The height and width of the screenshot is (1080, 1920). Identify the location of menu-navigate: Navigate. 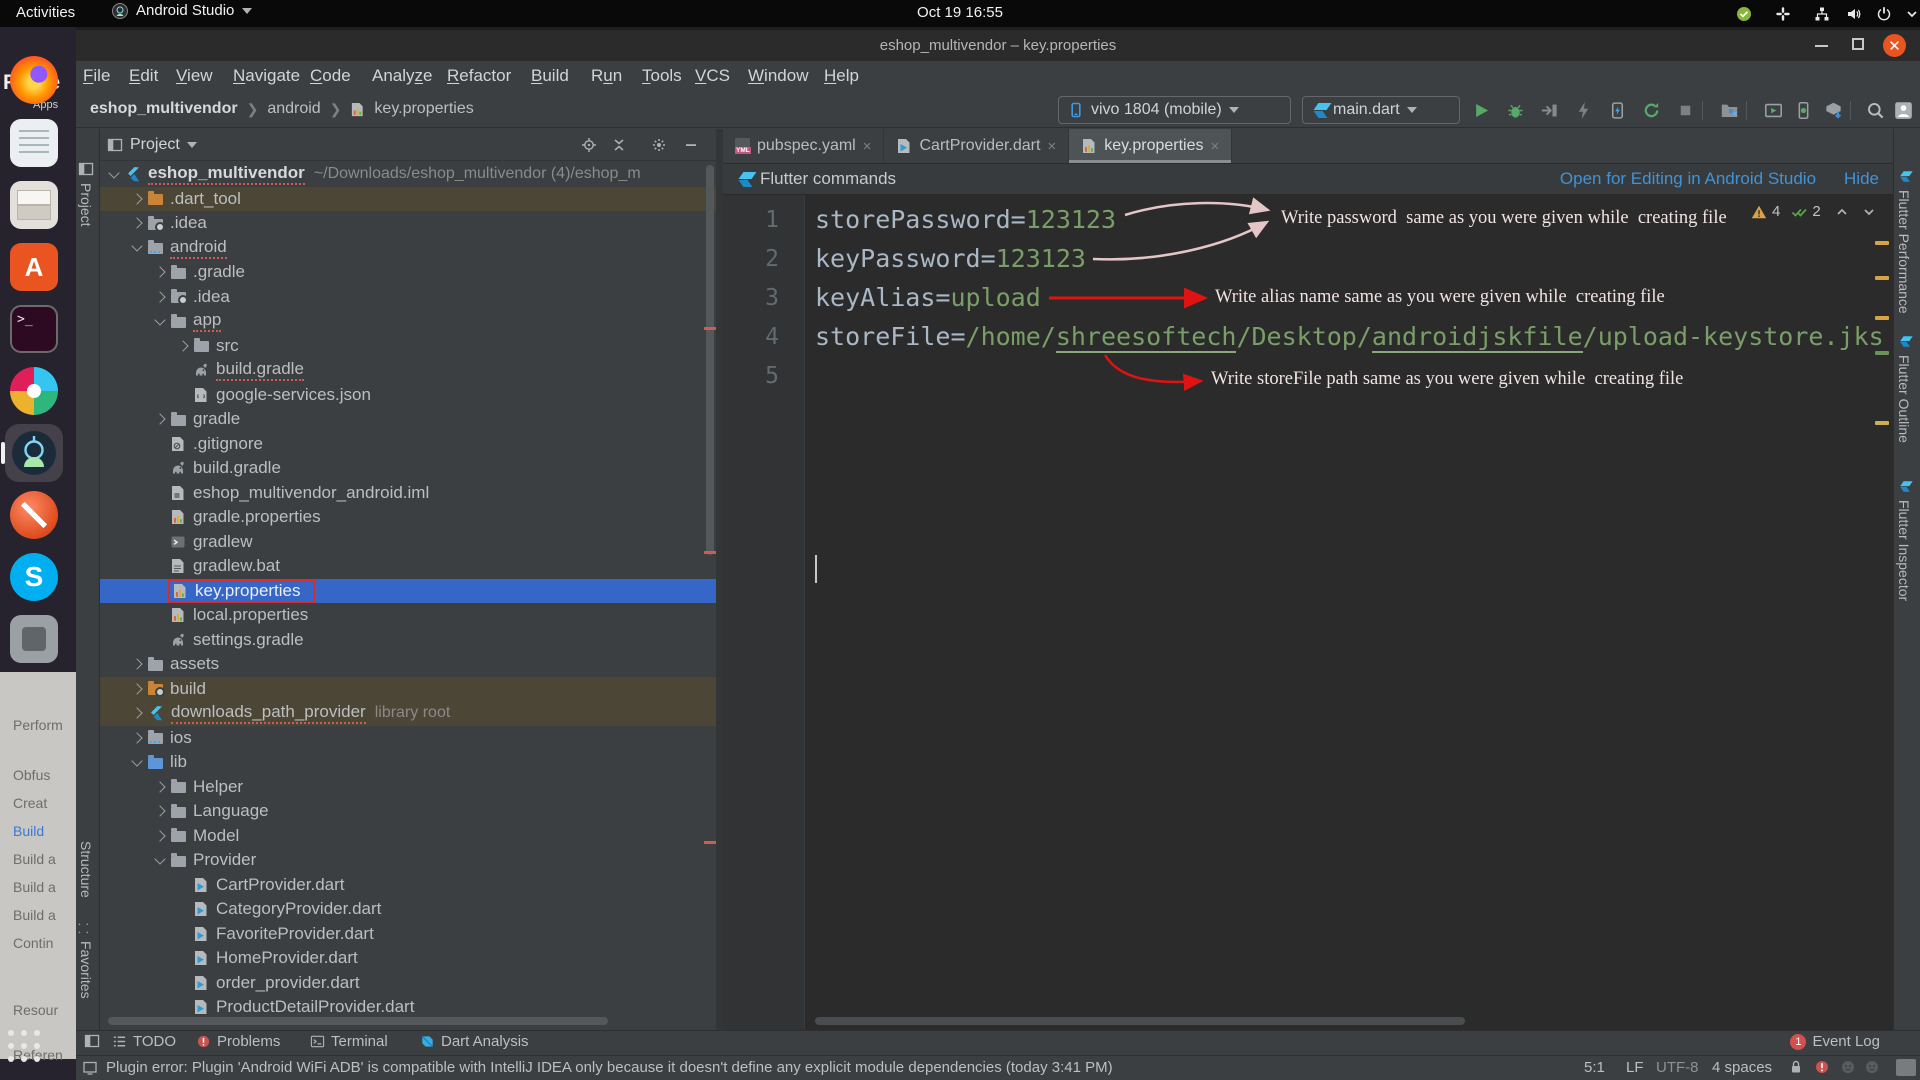
(266, 76).